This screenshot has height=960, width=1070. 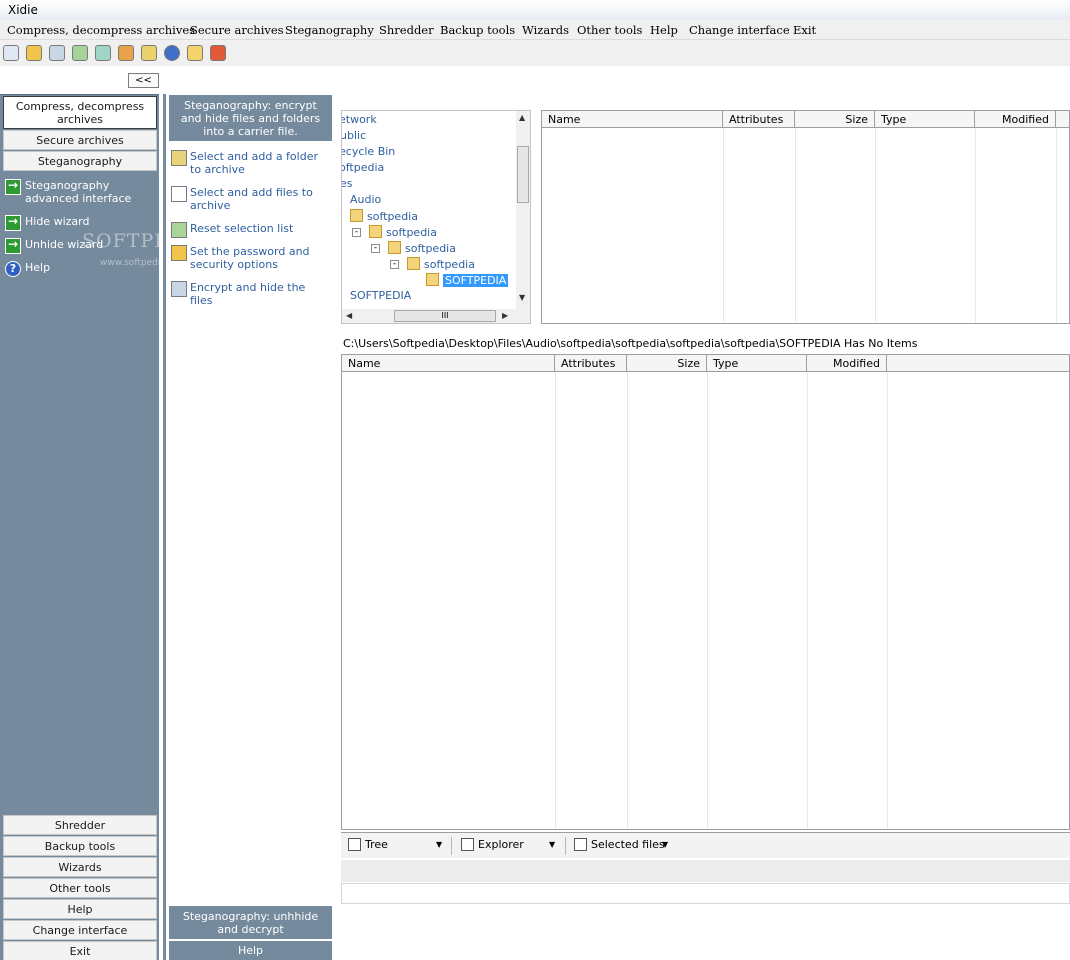 What do you see at coordinates (804, 30) in the screenshot?
I see `menu-exit: Exit` at bounding box center [804, 30].